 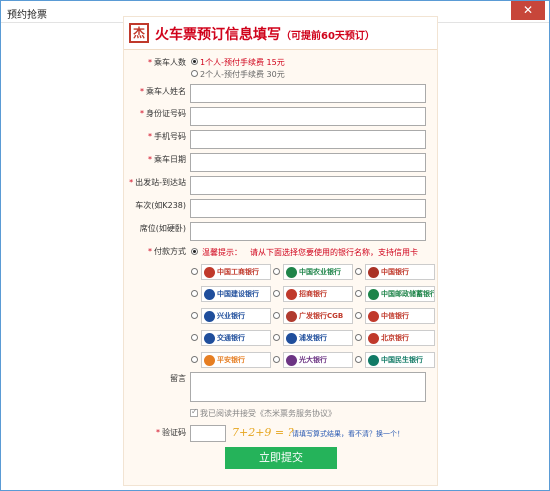 What do you see at coordinates (178, 378) in the screenshot?
I see `label-message: 留言` at bounding box center [178, 378].